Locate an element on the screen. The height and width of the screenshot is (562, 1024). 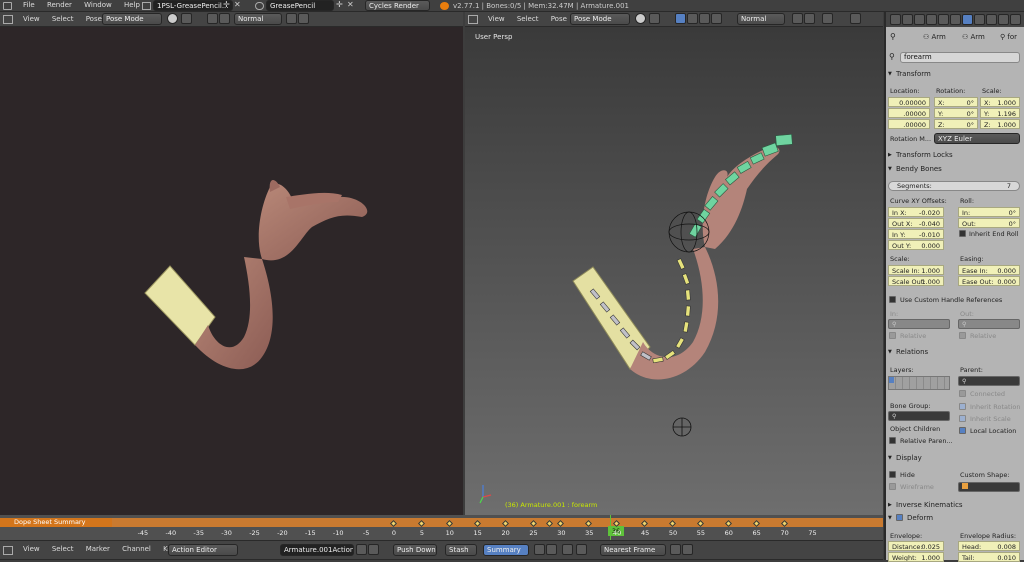
rotation-x-field: X: 0° is located at coordinates (956, 102).